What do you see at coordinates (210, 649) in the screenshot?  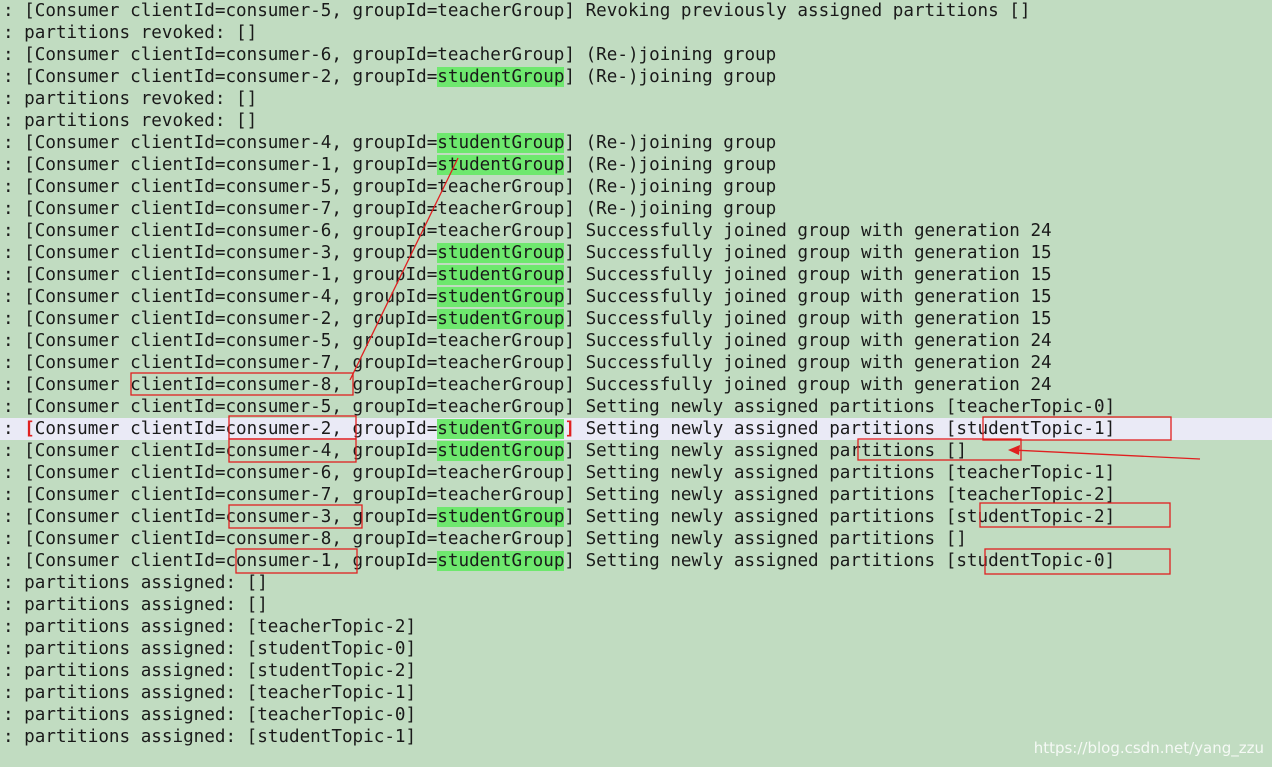 I see `log-text: : partitions assigned: [studentTopic-0]` at bounding box center [210, 649].